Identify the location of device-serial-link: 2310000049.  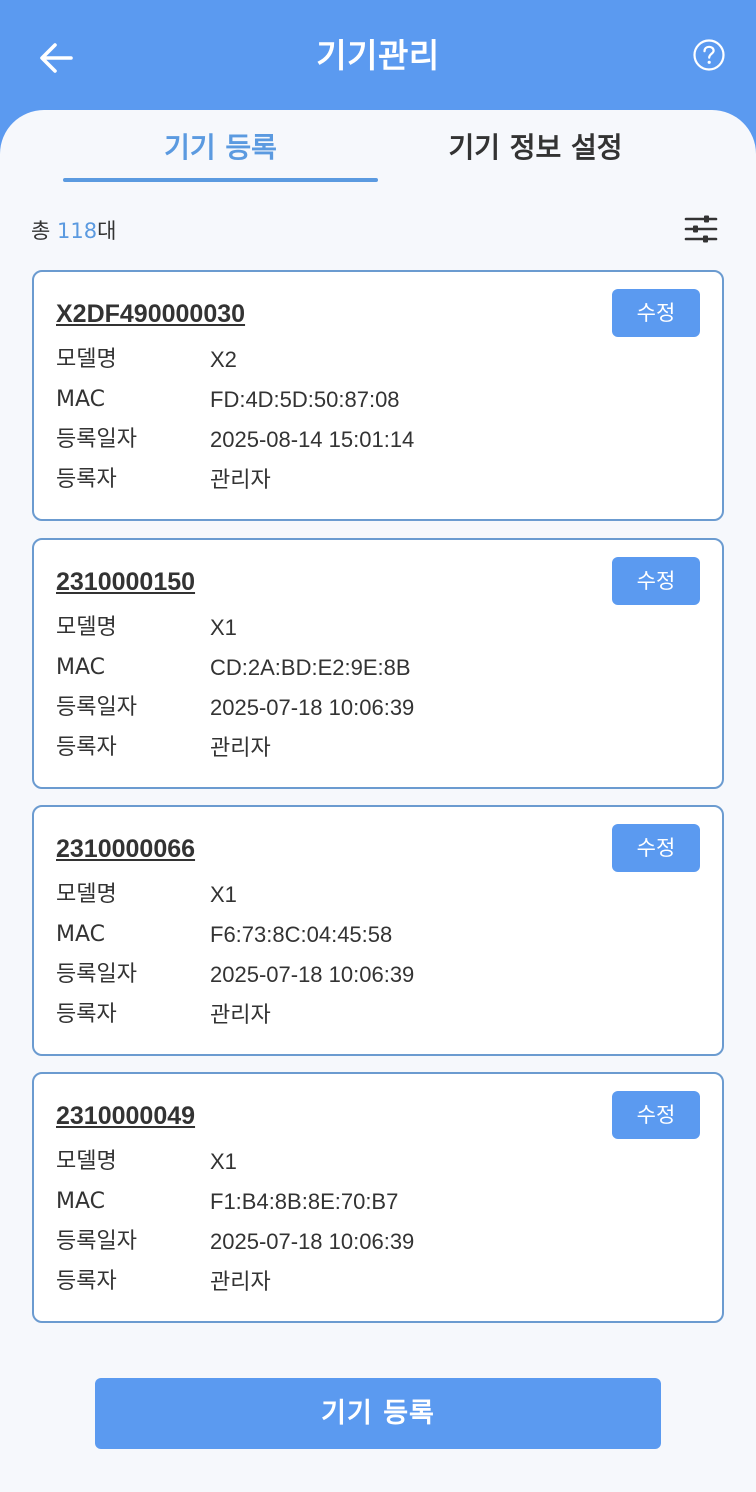
(125, 1116).